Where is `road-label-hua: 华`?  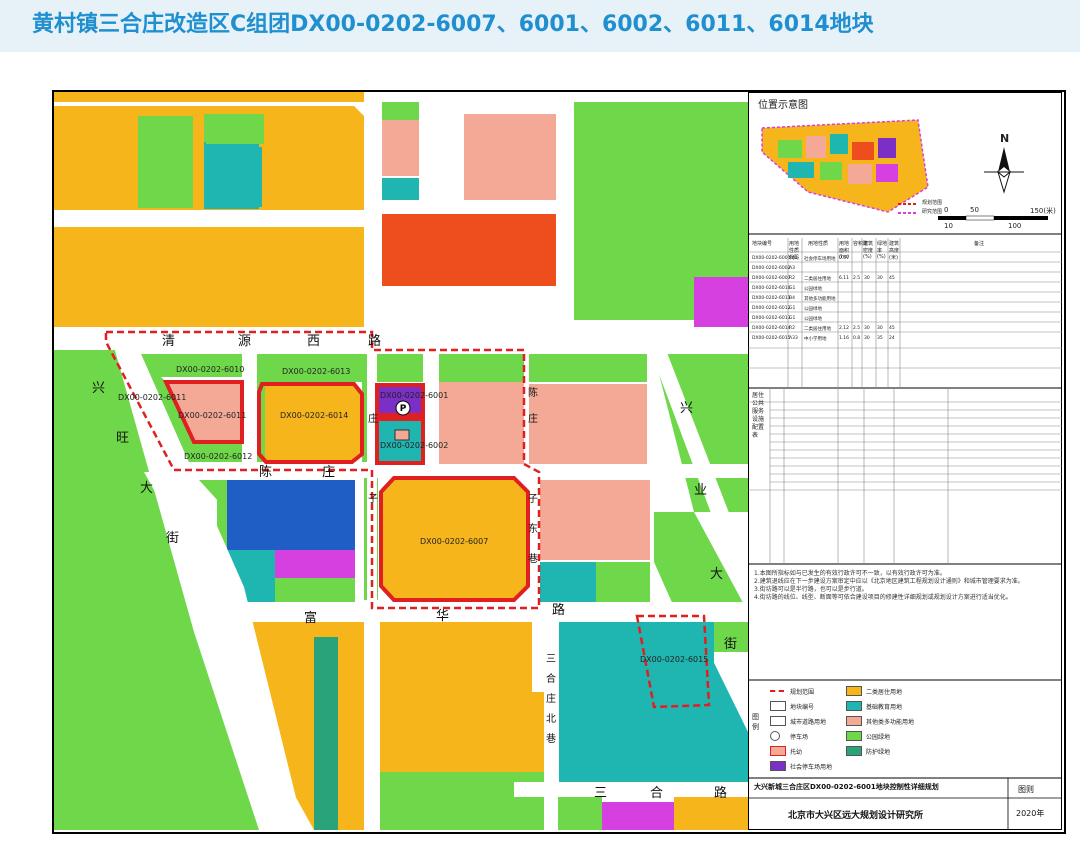
road-label-hua: 华 is located at coordinates (442, 616).